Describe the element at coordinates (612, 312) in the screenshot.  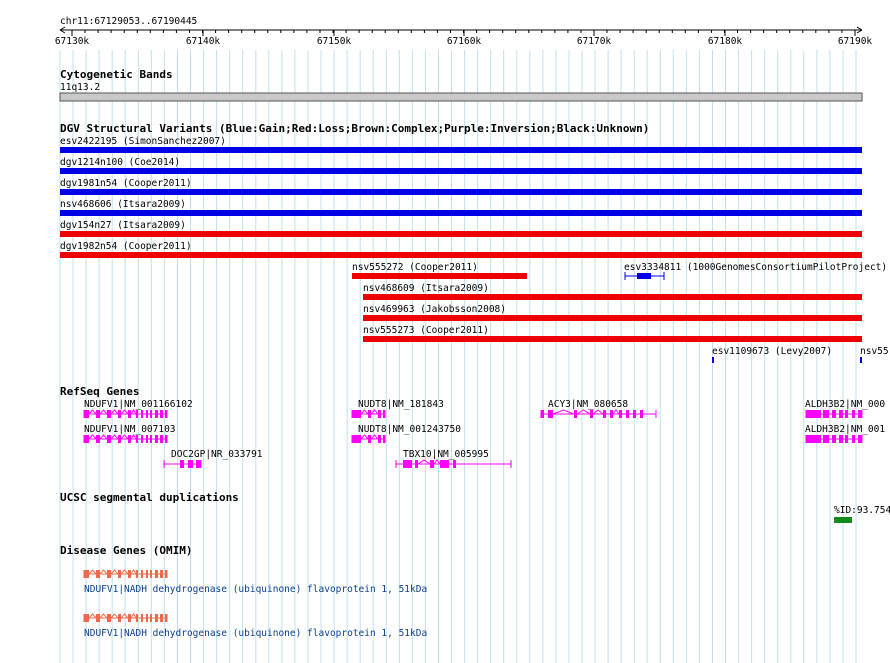
I see `dgv-feature: nsv469963 (Jakobsson2008)` at that location.